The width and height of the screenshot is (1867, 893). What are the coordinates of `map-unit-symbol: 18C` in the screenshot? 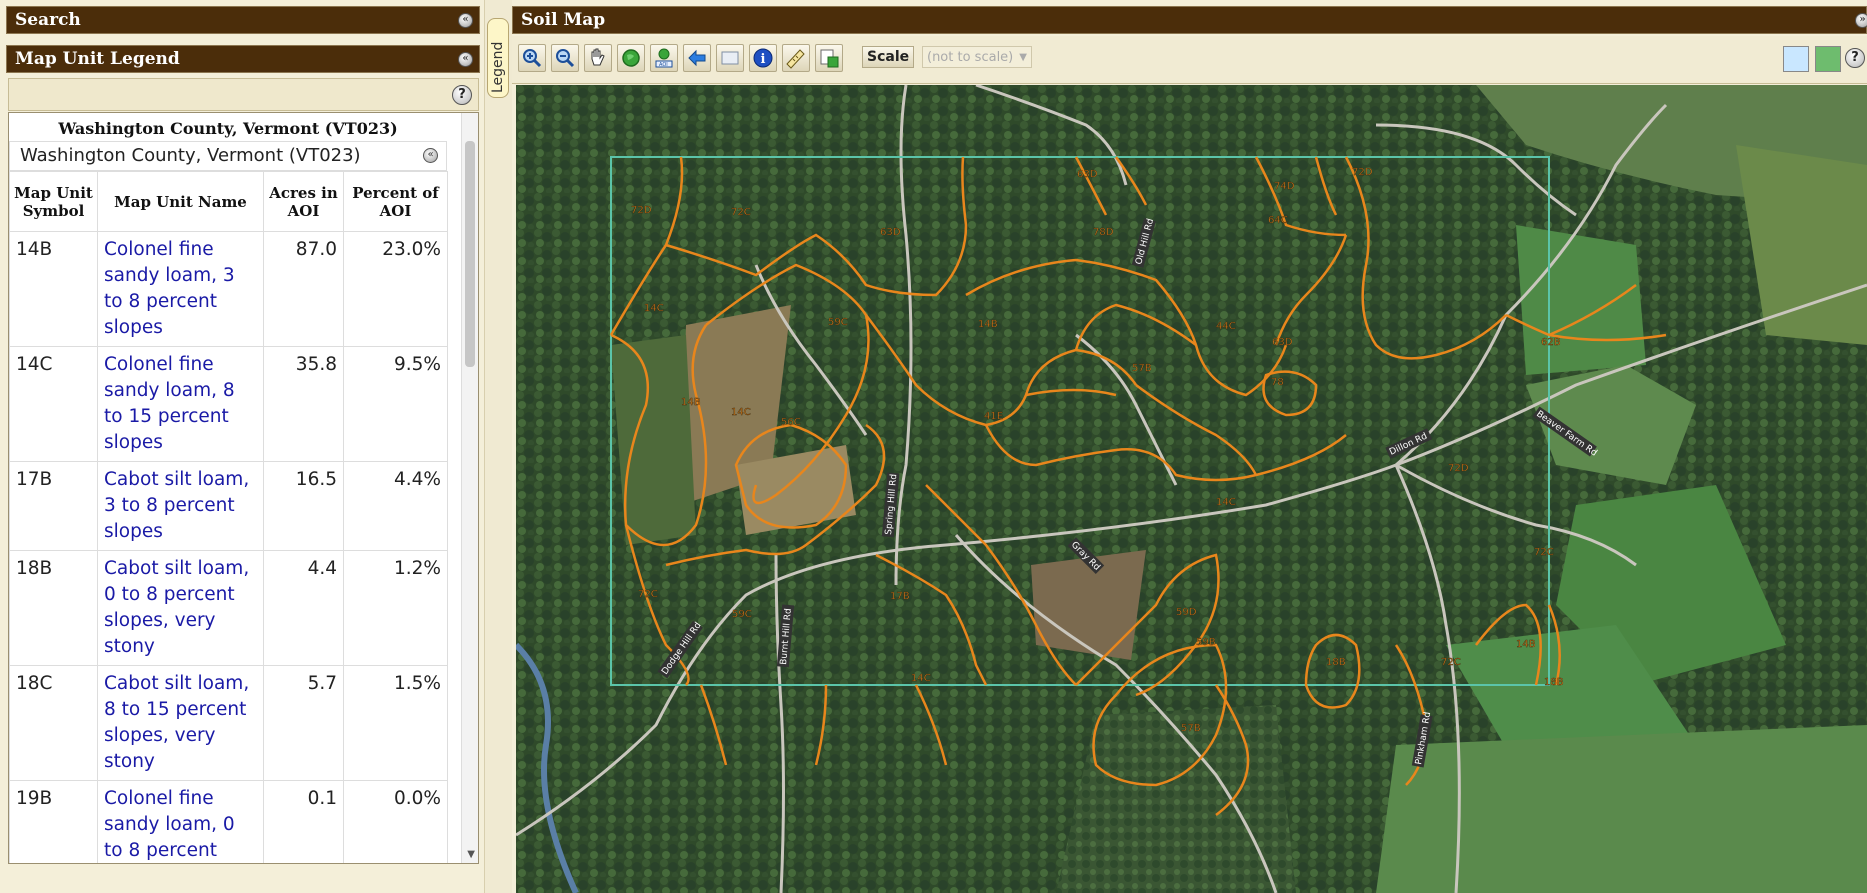 It's located at (53, 723).